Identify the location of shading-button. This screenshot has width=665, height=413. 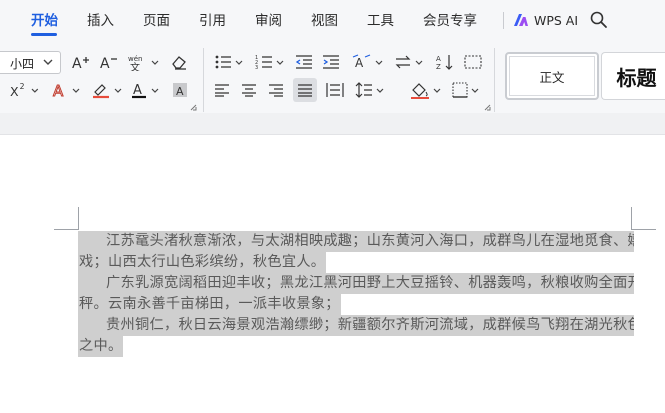
(425, 90).